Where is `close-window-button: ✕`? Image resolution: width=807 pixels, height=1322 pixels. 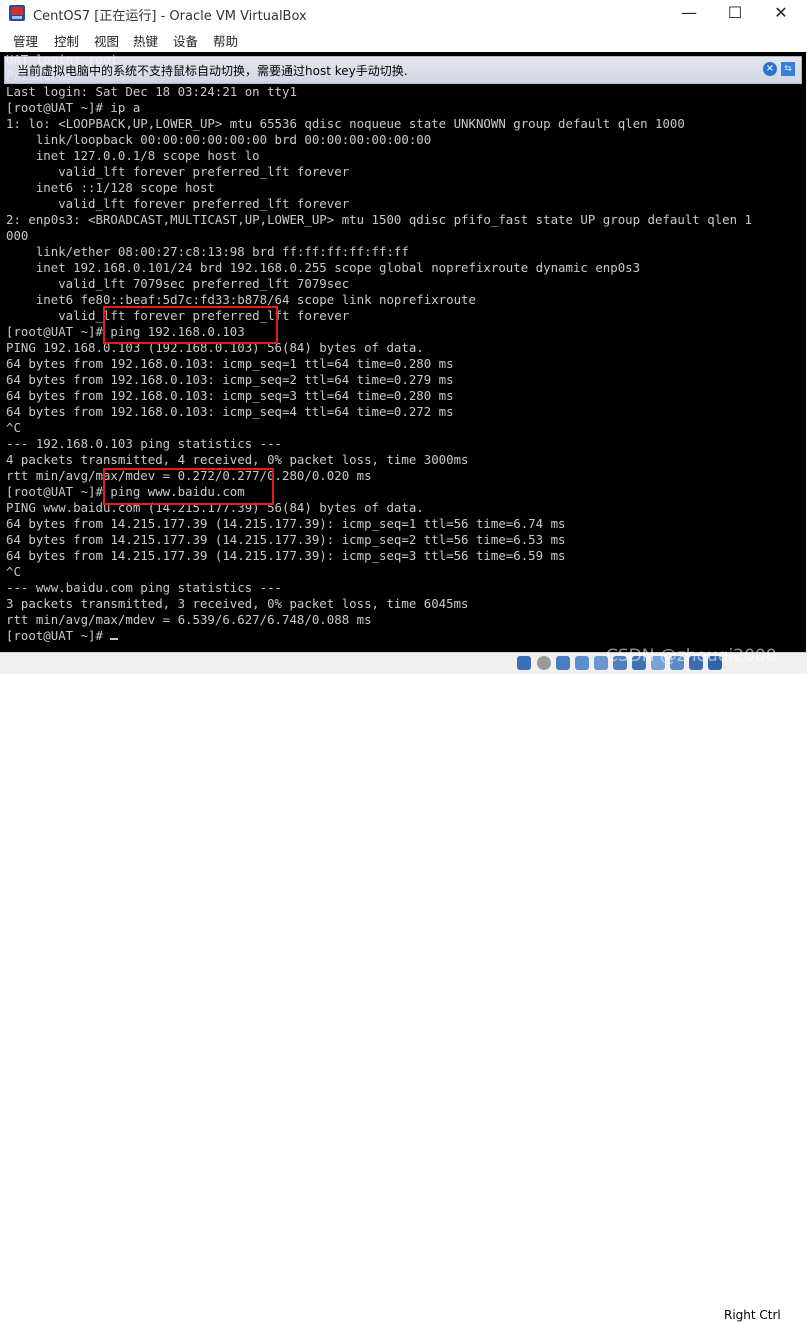 close-window-button: ✕ is located at coordinates (781, 13).